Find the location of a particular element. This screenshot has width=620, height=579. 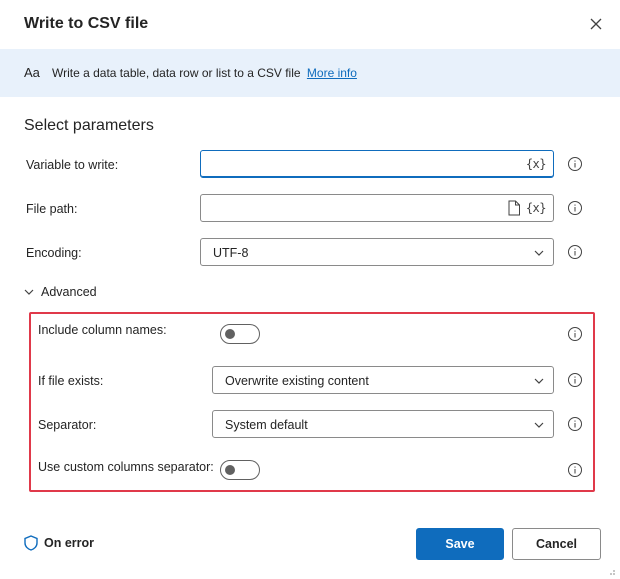

cancel-button: Cancel is located at coordinates (556, 544).